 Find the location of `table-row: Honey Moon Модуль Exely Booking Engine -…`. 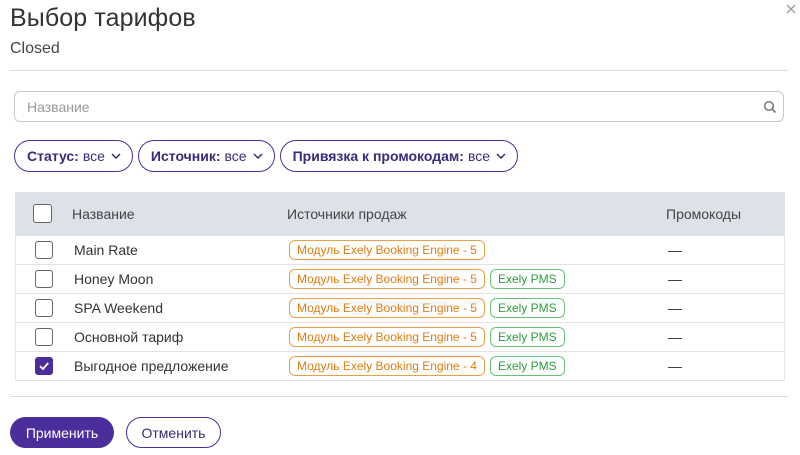

table-row: Honey Moon Модуль Exely Booking Engine -… is located at coordinates (400, 279).